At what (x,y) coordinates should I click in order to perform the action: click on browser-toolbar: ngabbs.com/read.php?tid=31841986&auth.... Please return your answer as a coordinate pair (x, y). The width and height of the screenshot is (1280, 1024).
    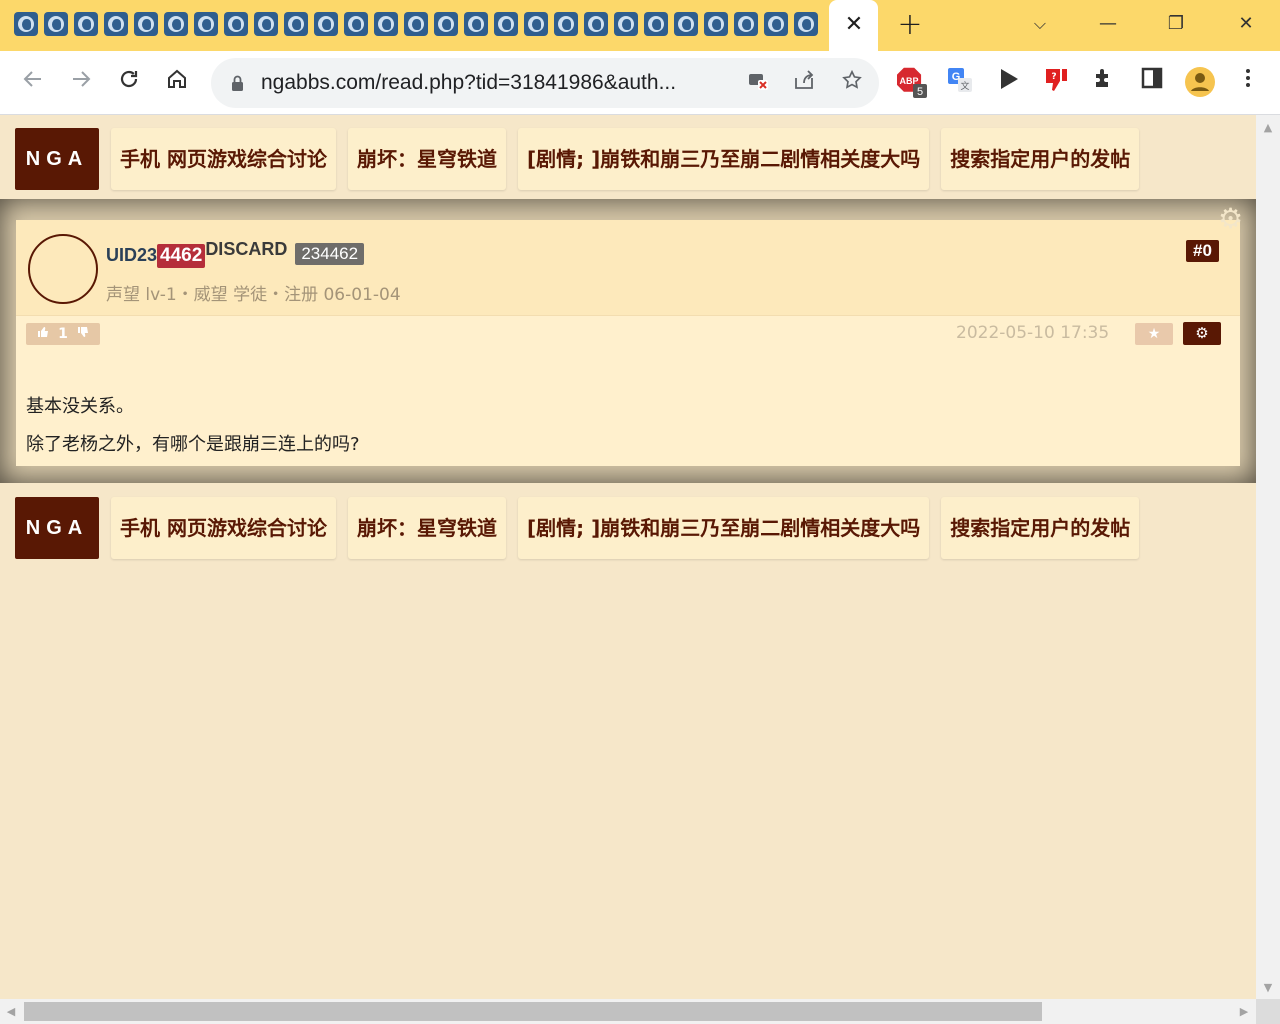
    Looking at the image, I should click on (640, 83).